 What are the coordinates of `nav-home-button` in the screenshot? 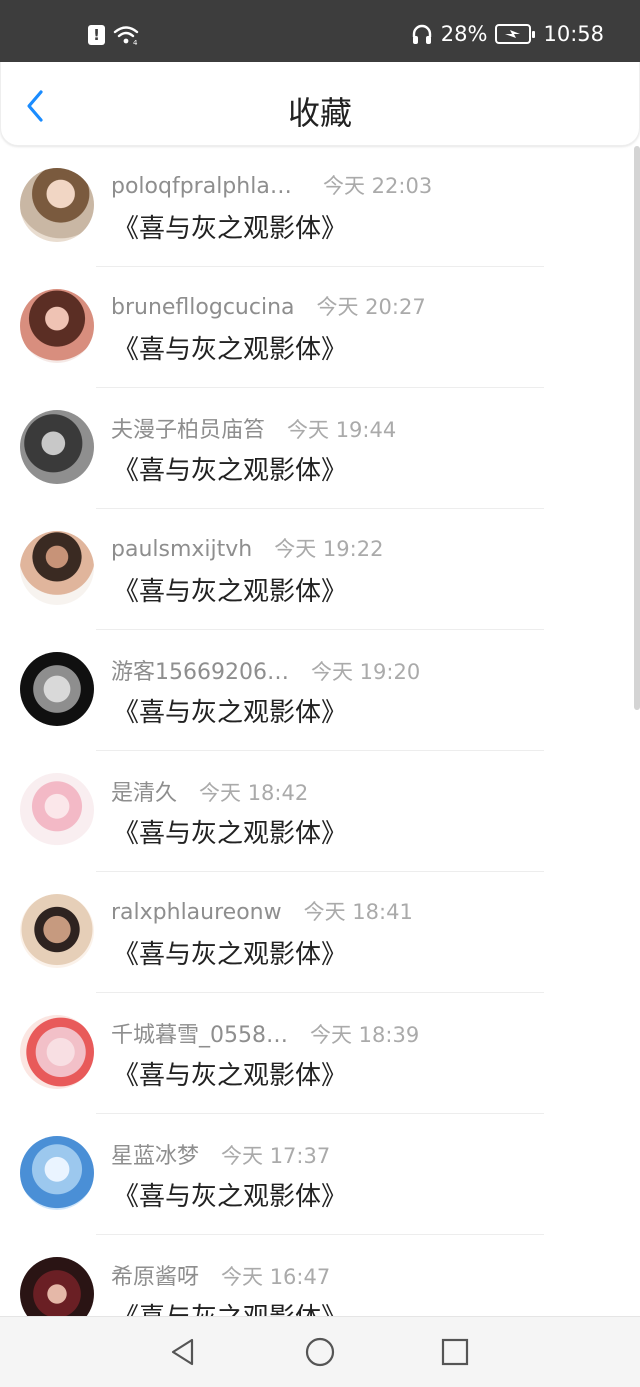 It's located at (320, 1352).